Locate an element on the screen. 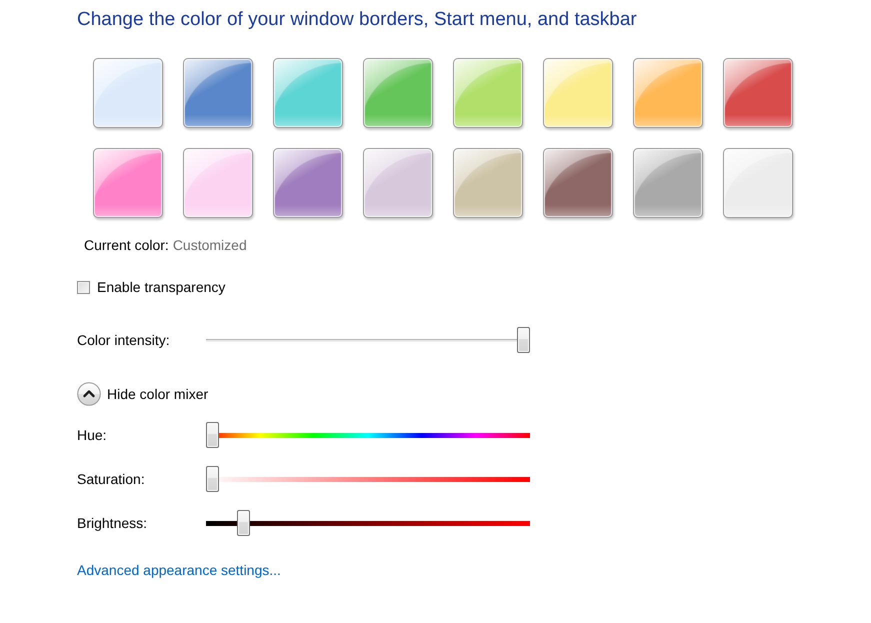 This screenshot has height=623, width=871. slider-label: Saturation: is located at coordinates (111, 479).